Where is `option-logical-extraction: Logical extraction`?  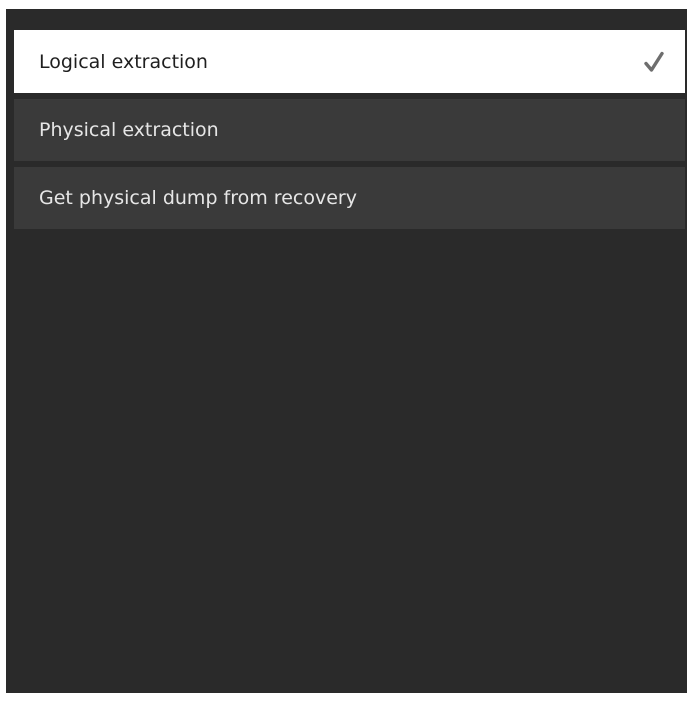
option-logical-extraction: Logical extraction is located at coordinates (349, 61).